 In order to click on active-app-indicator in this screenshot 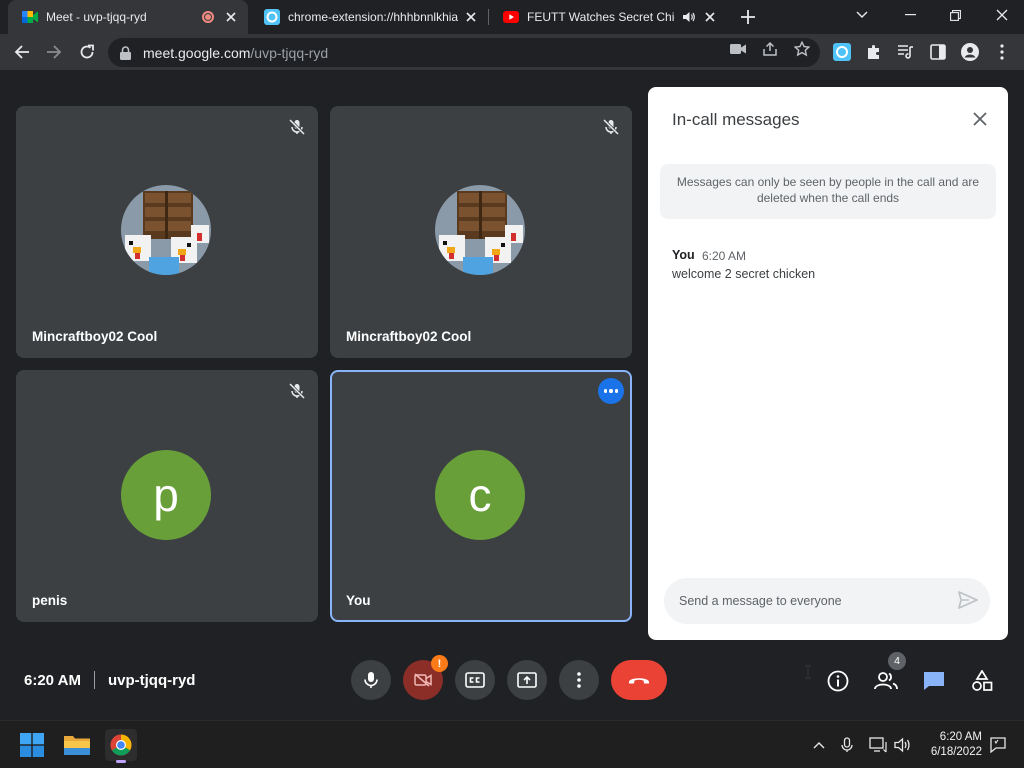, I will do `click(121, 761)`.